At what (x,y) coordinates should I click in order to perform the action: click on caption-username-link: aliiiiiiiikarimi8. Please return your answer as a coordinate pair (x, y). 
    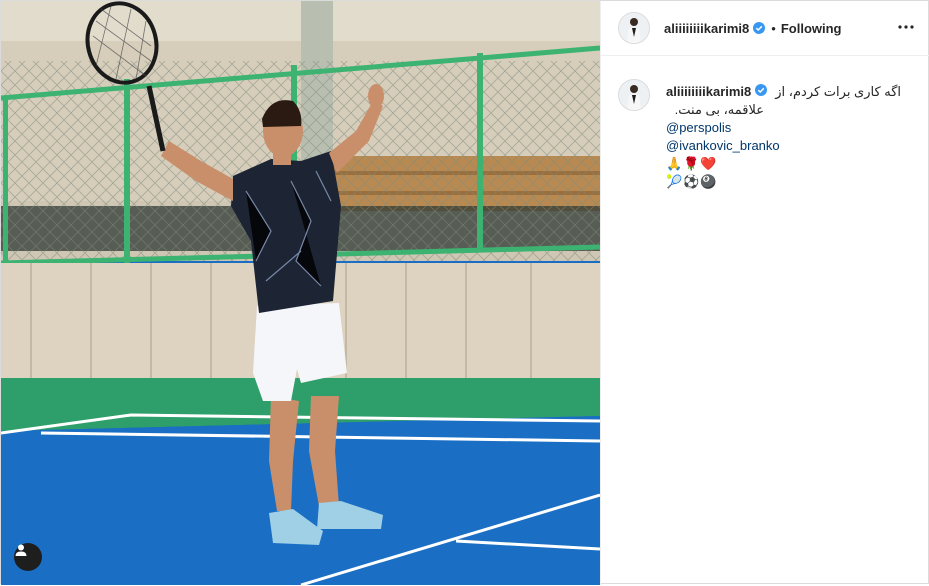
    Looking at the image, I should click on (708, 92).